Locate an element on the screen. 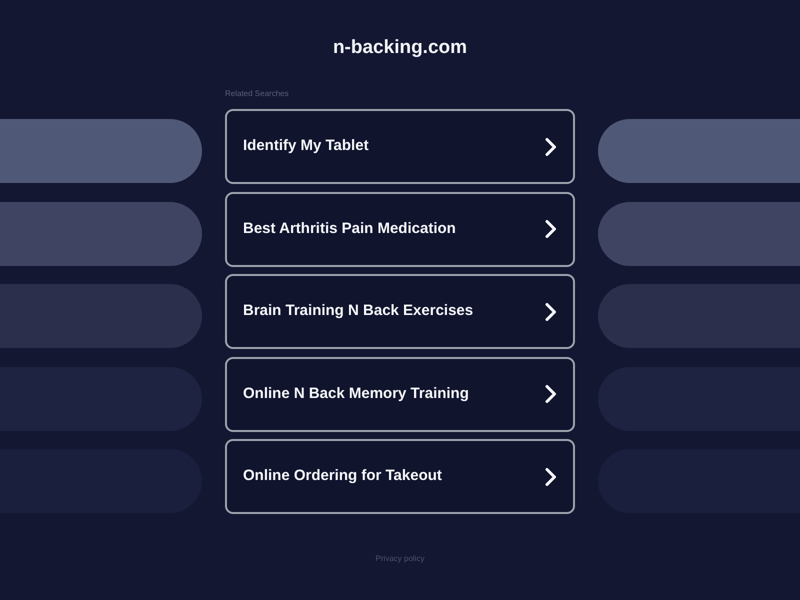 This screenshot has height=600, width=800. search-link: Best Arthritis Pain Medication is located at coordinates (400, 229).